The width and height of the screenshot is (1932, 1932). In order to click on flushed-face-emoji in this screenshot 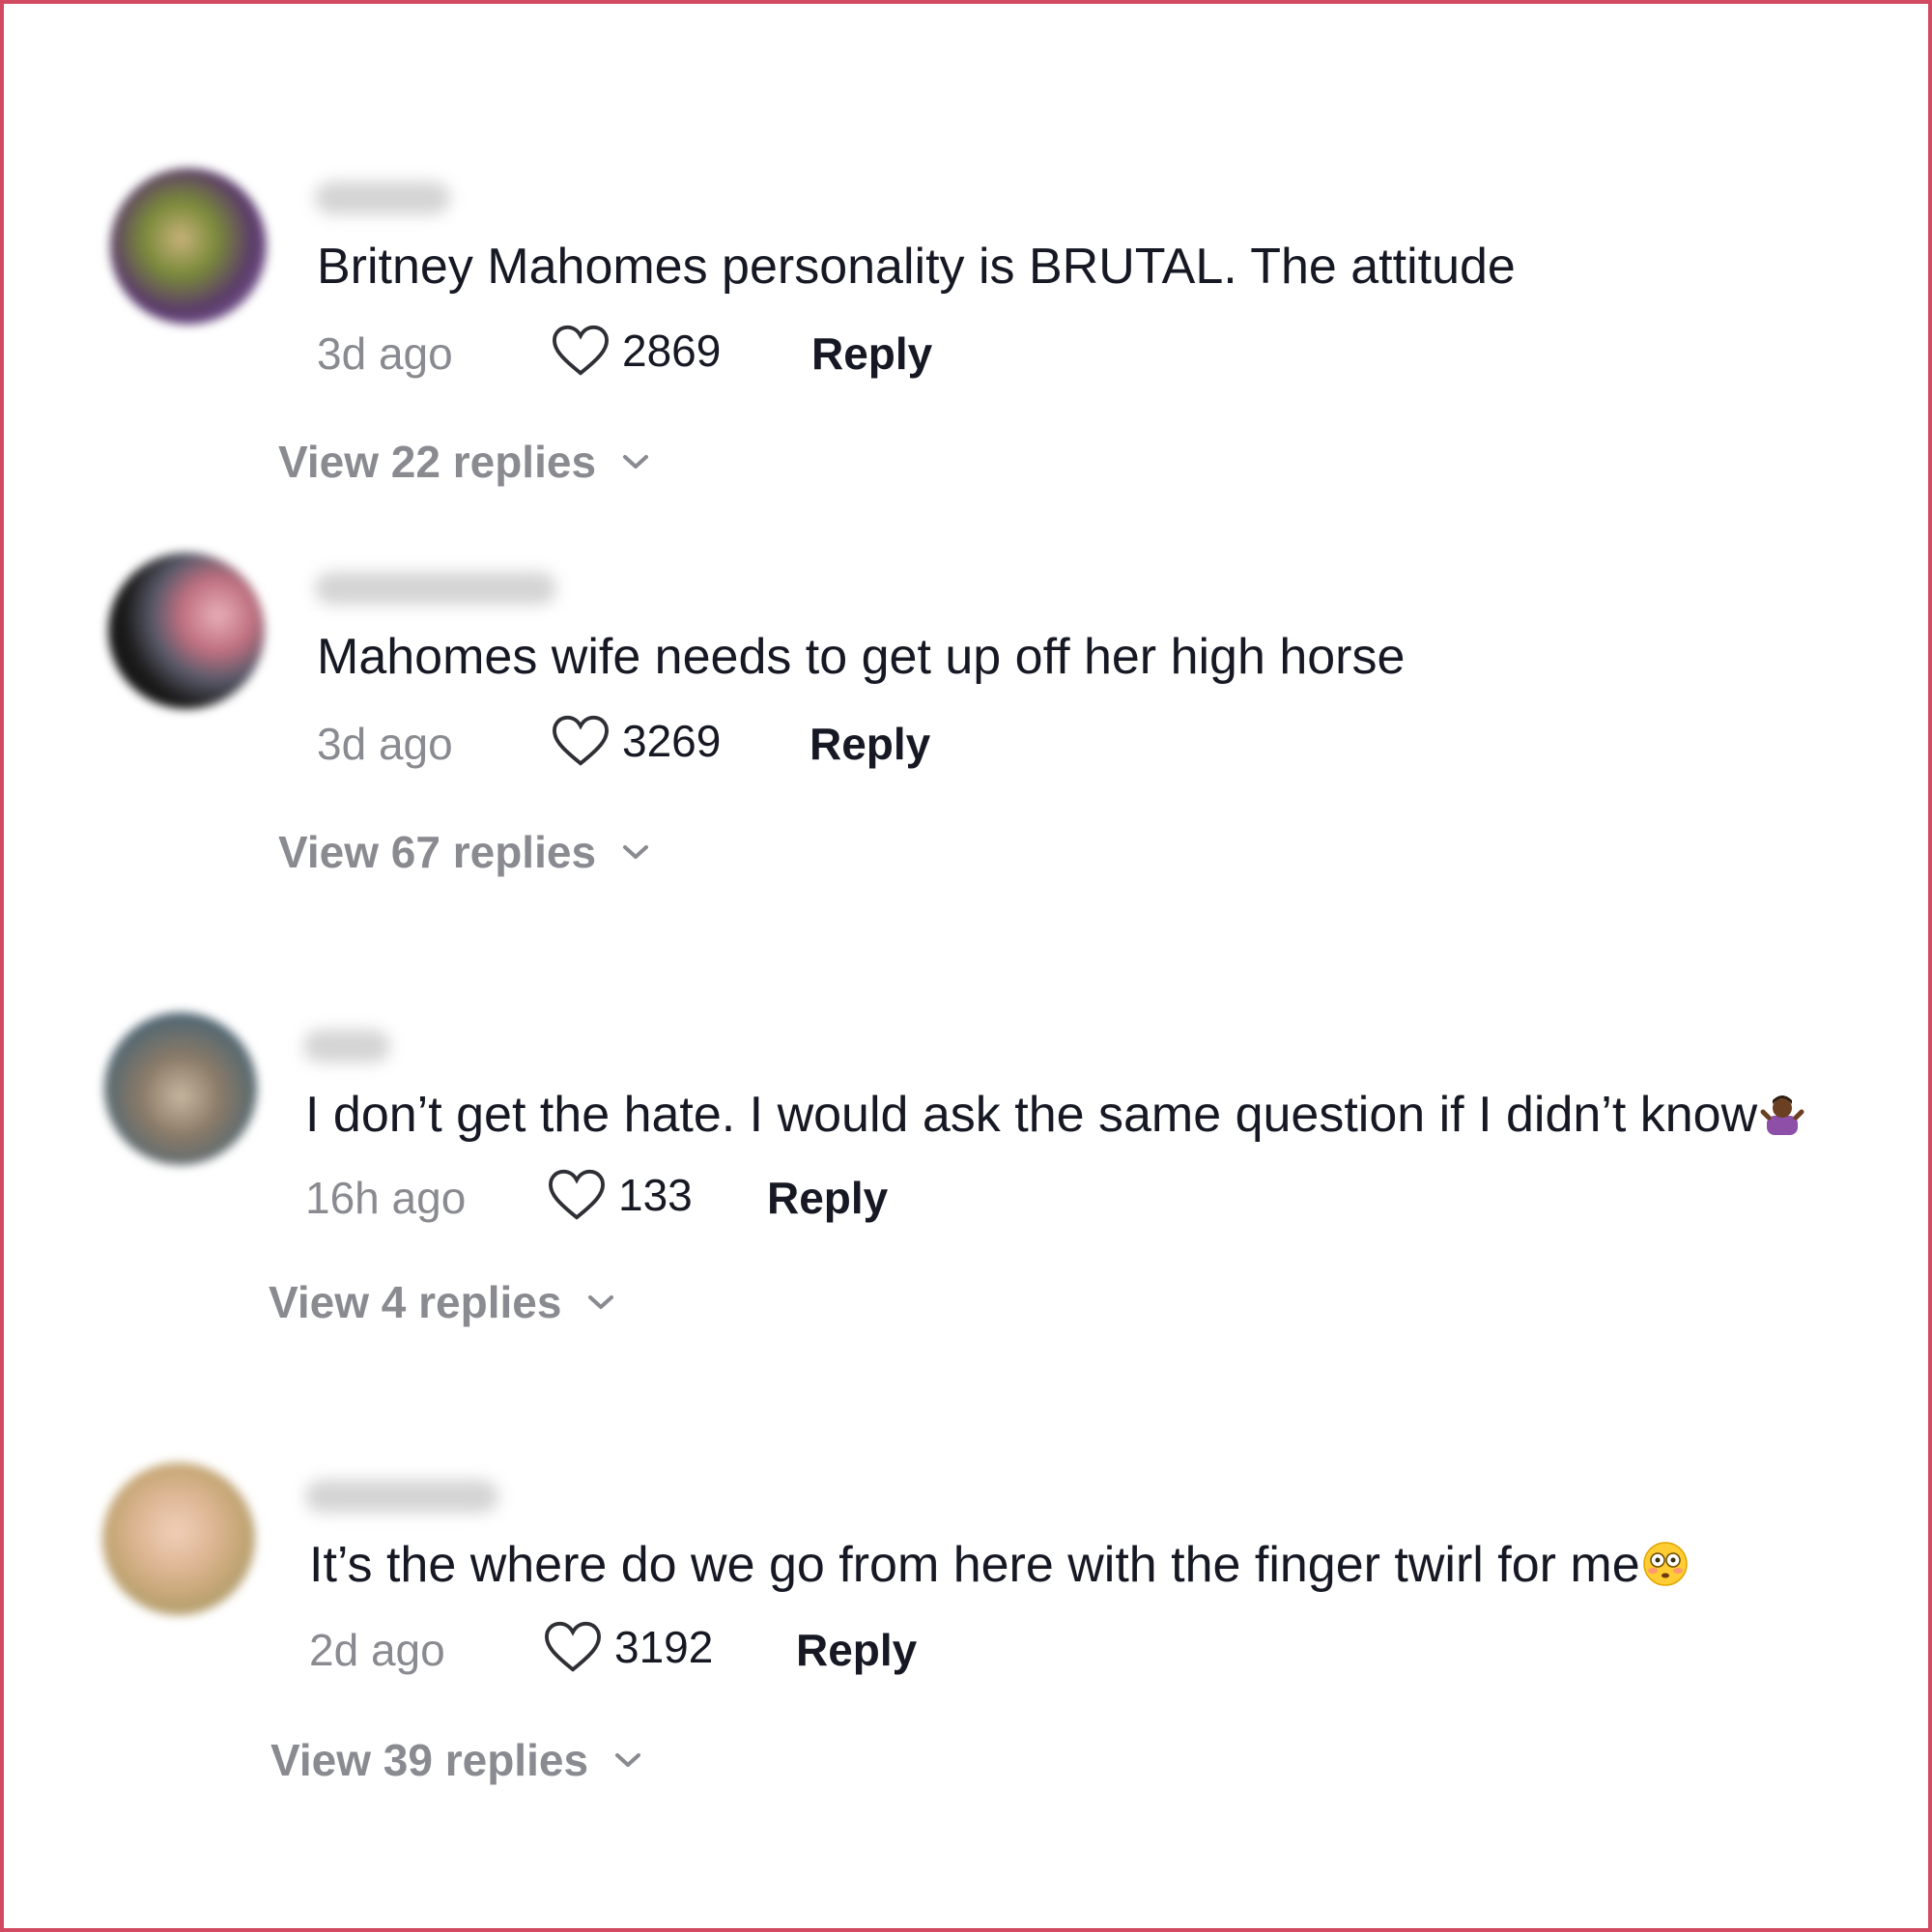, I will do `click(1665, 1564)`.